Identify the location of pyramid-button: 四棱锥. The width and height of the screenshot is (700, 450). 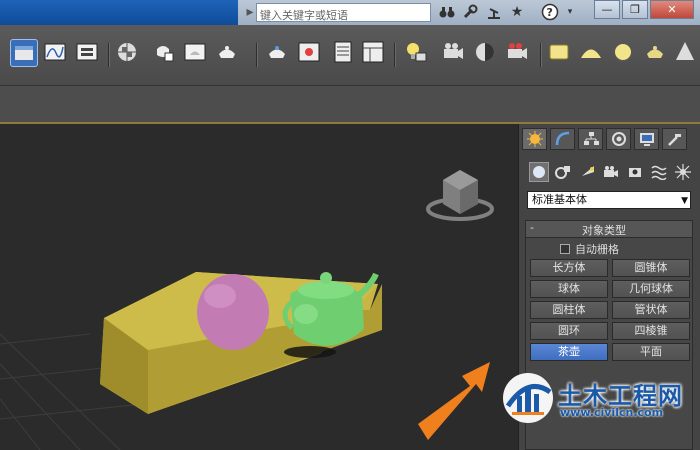
(651, 331).